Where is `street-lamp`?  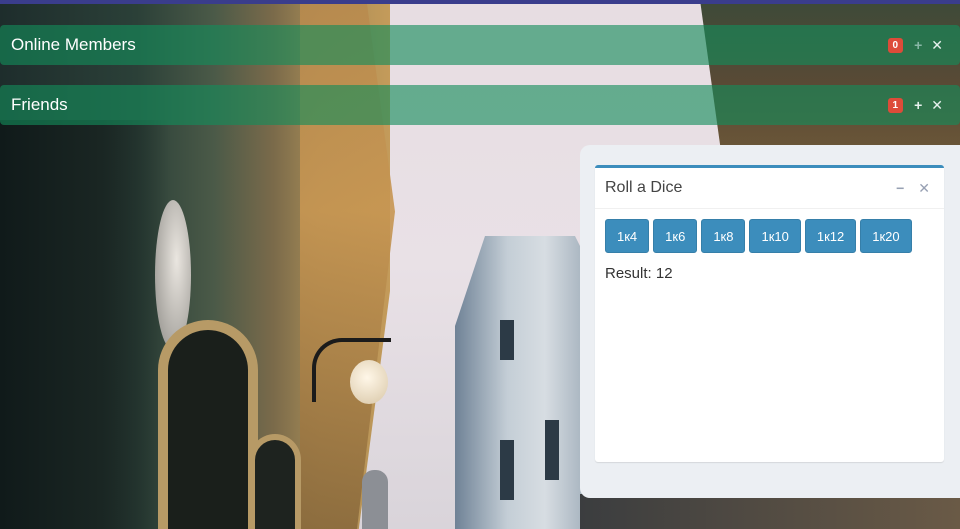
street-lamp is located at coordinates (369, 382).